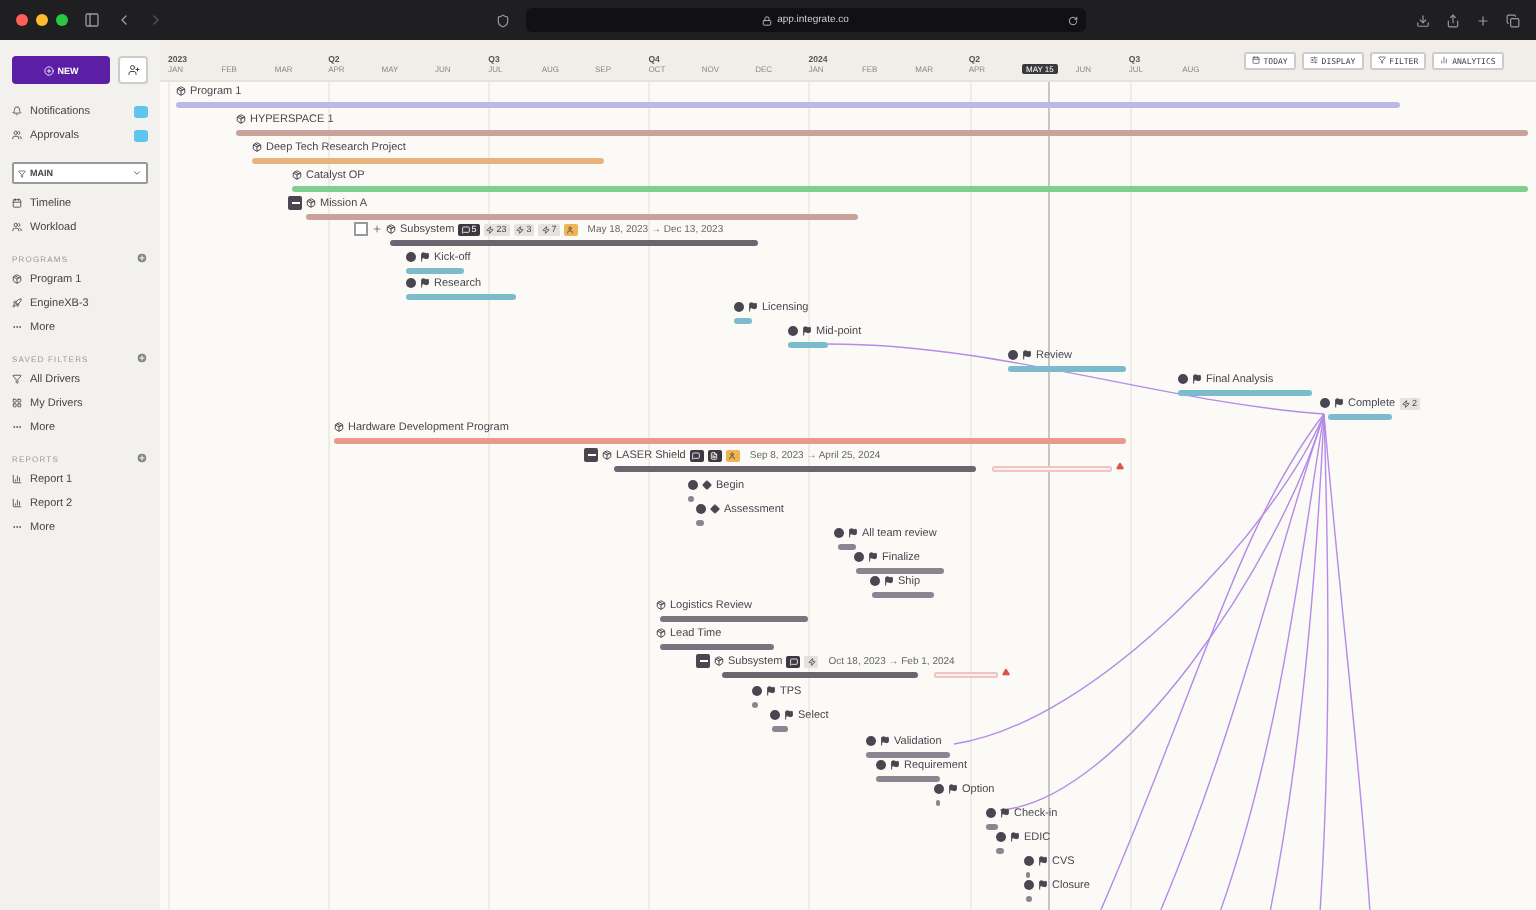  What do you see at coordinates (22, 20) in the screenshot?
I see `close-button` at bounding box center [22, 20].